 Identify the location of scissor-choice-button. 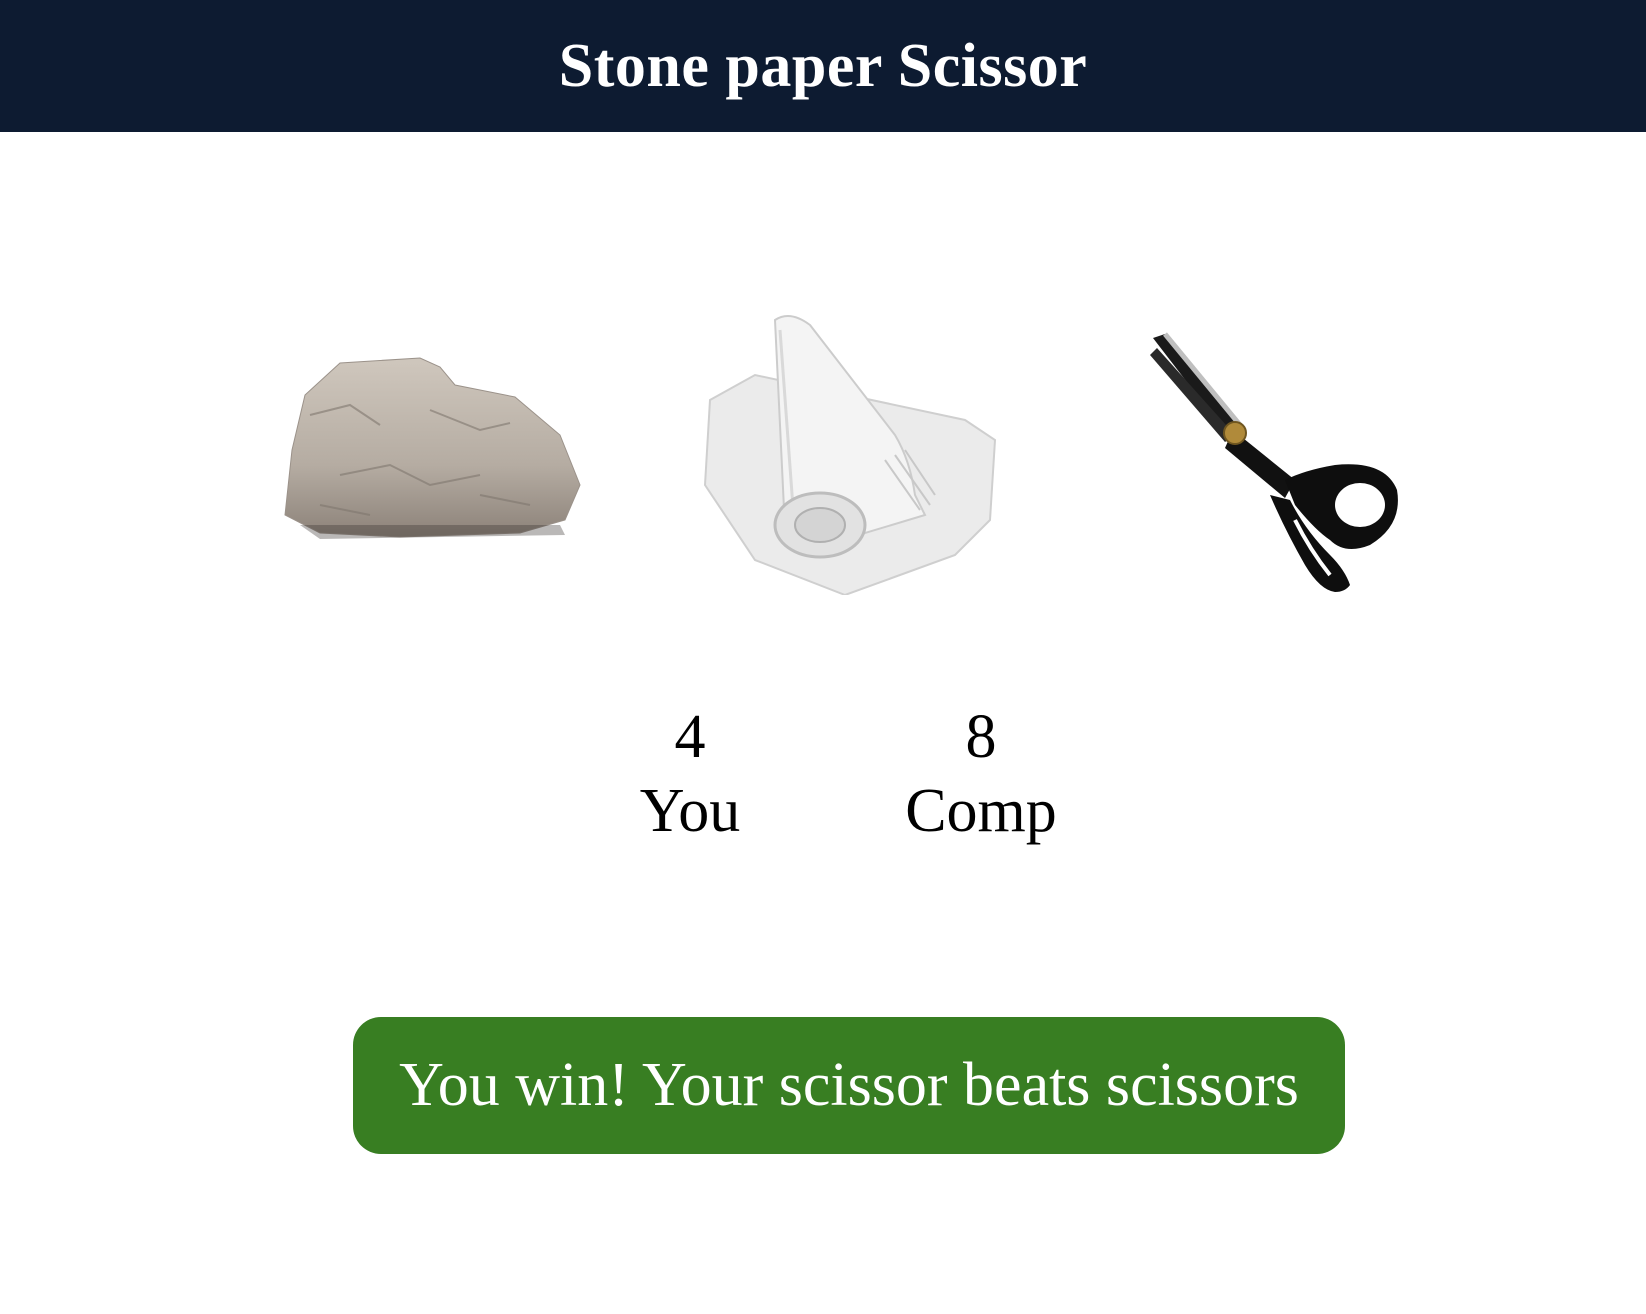
(1277, 465).